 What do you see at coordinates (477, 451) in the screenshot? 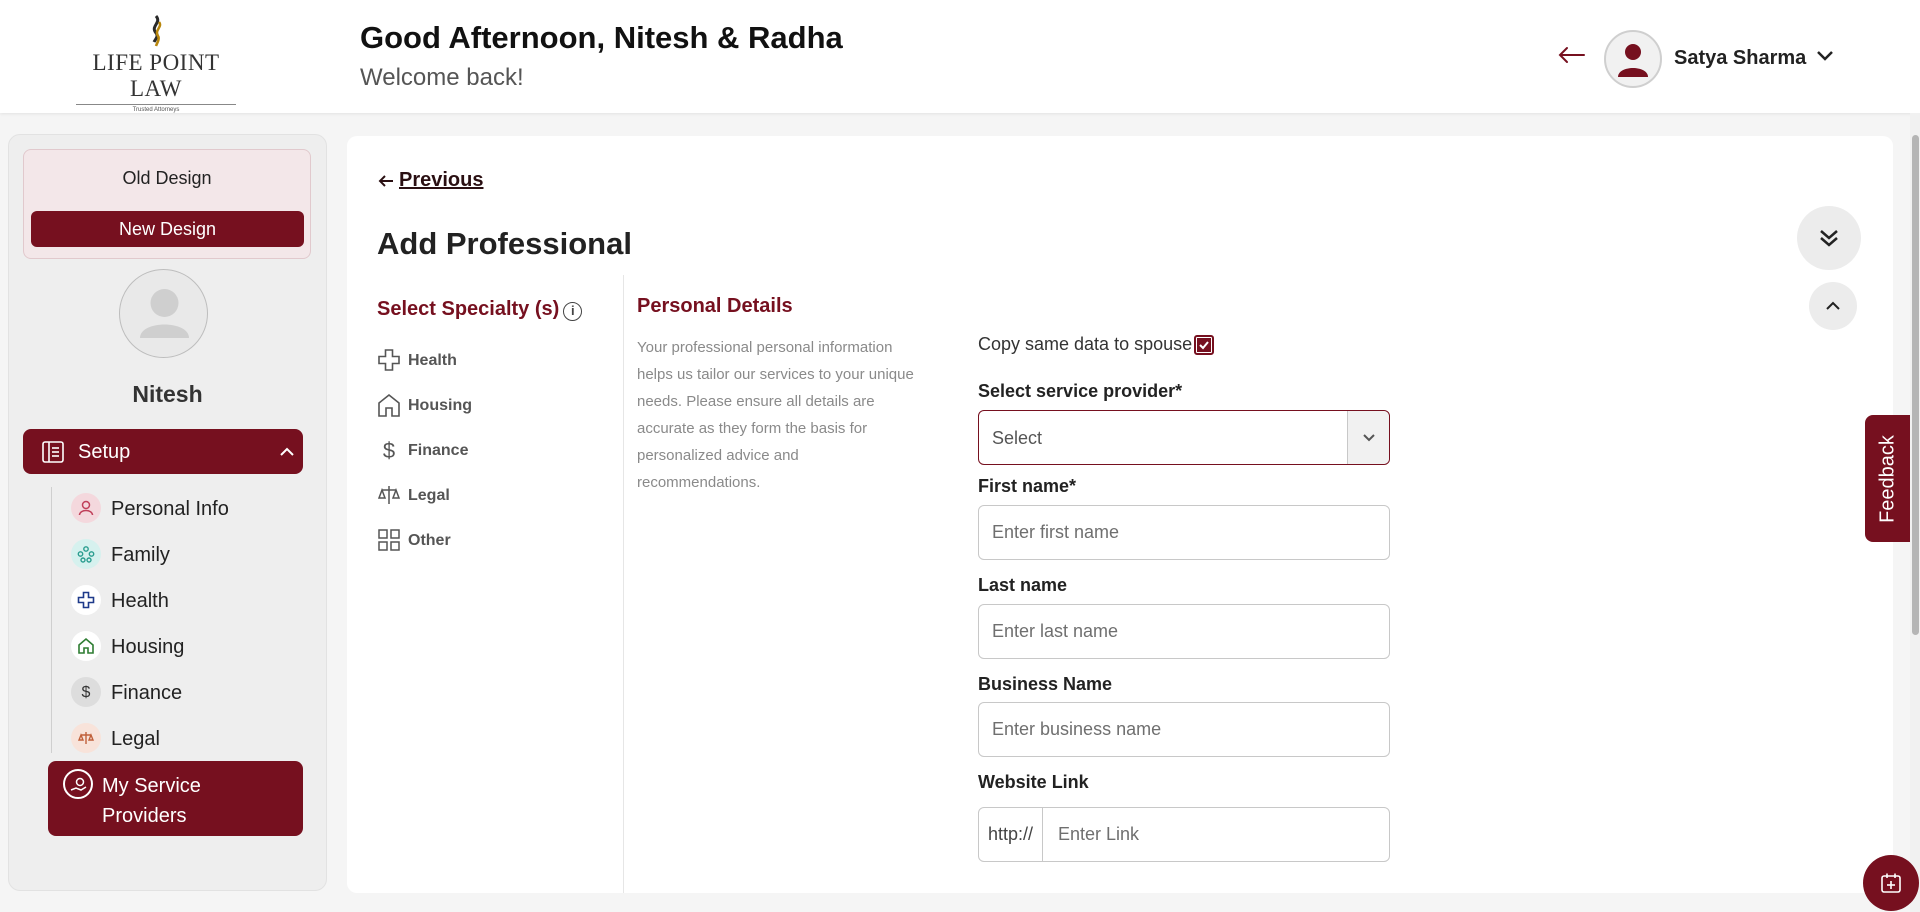
I see `specialty-finance: $ Finance` at bounding box center [477, 451].